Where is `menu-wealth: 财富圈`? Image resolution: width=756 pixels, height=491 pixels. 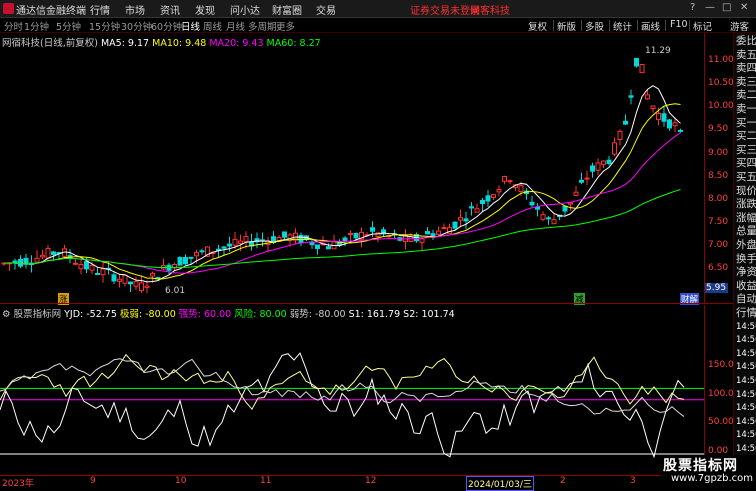
menu-wealth: 财富圈 is located at coordinates (287, 9).